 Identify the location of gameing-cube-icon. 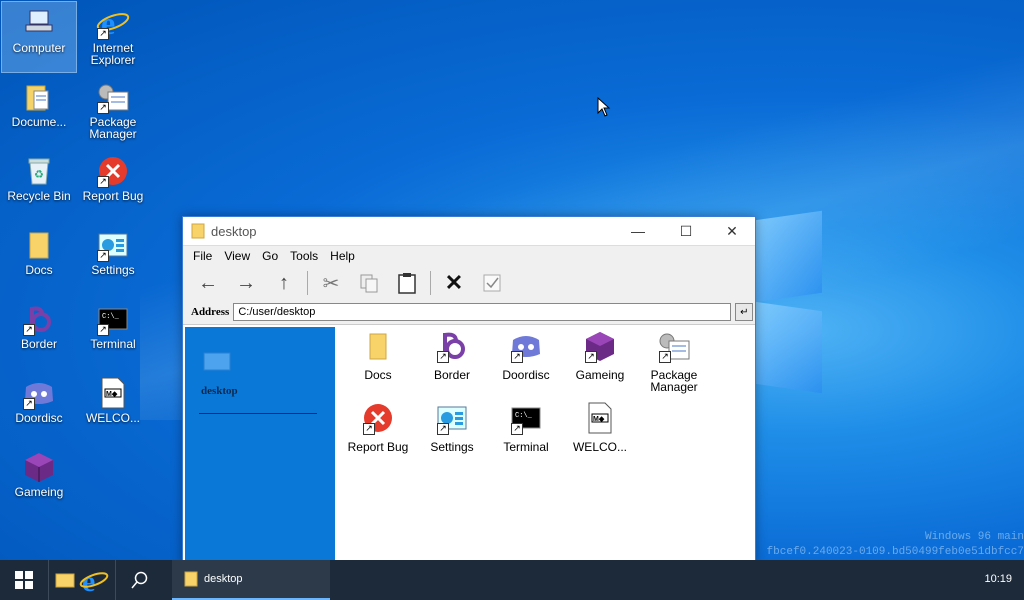
(39, 467).